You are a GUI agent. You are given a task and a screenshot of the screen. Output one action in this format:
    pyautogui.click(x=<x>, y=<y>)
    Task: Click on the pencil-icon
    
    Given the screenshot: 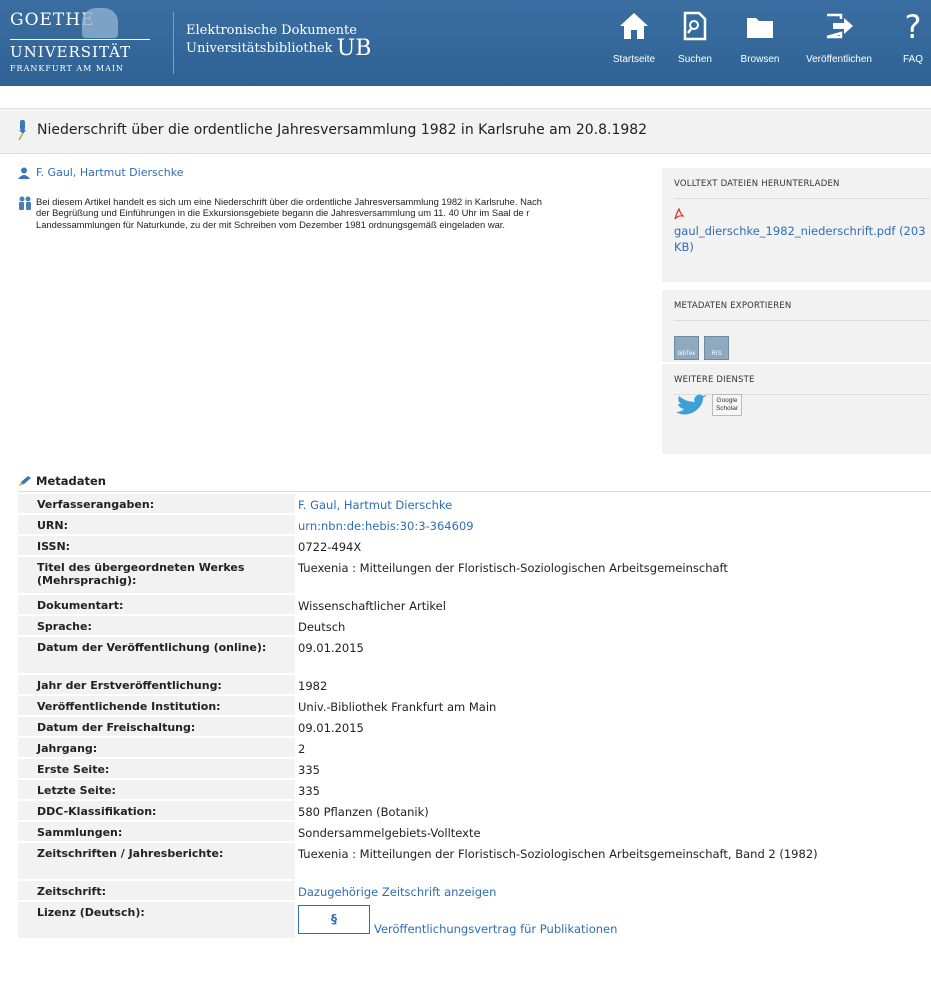 What is the action you would take?
    pyautogui.click(x=25, y=481)
    